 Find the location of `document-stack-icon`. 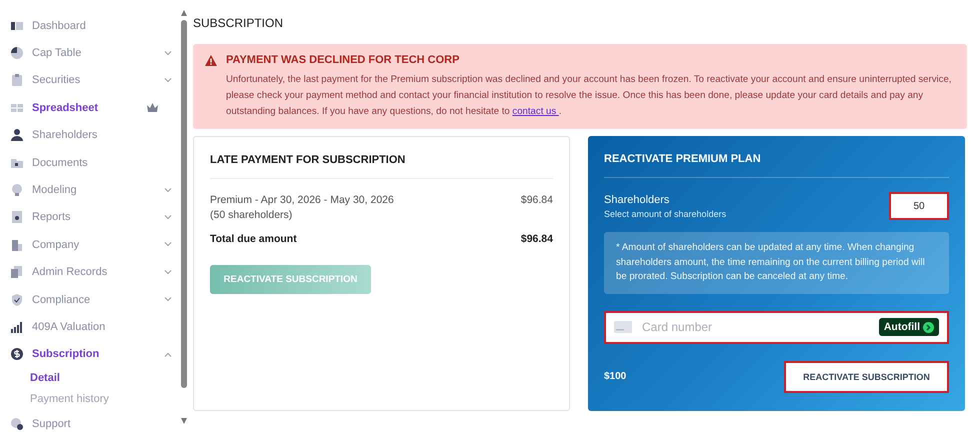

document-stack-icon is located at coordinates (17, 272).